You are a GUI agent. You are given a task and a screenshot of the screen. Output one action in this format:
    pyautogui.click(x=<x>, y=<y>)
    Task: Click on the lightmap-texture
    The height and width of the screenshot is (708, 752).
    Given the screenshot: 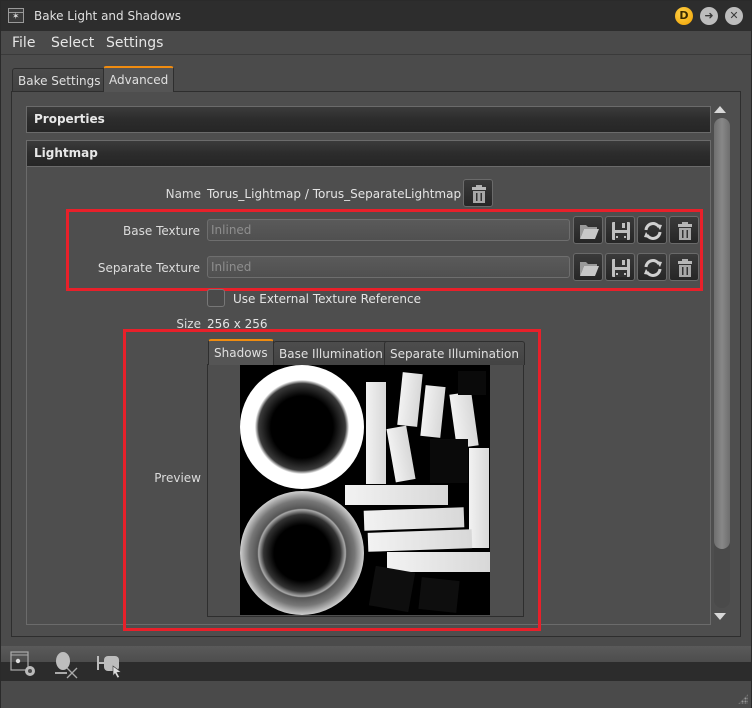 What is the action you would take?
    pyautogui.click(x=365, y=490)
    